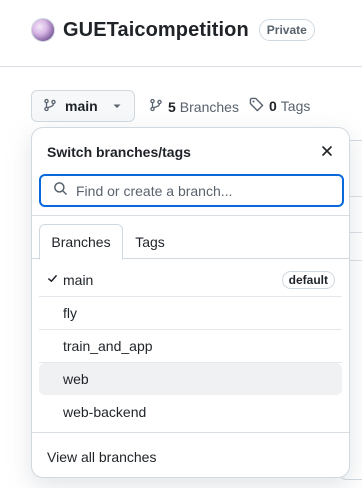 The image size is (362, 488). I want to click on branch-item-train-and-app: train_and_app, so click(190, 346).